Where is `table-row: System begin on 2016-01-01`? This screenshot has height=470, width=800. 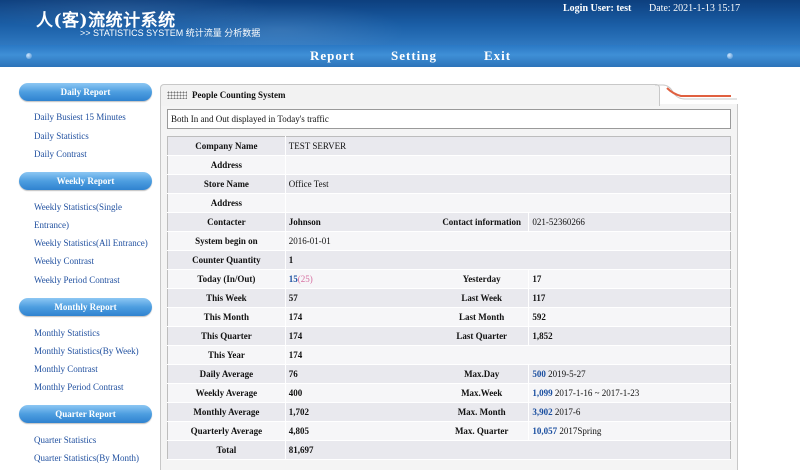 table-row: System begin on 2016-01-01 is located at coordinates (449, 241).